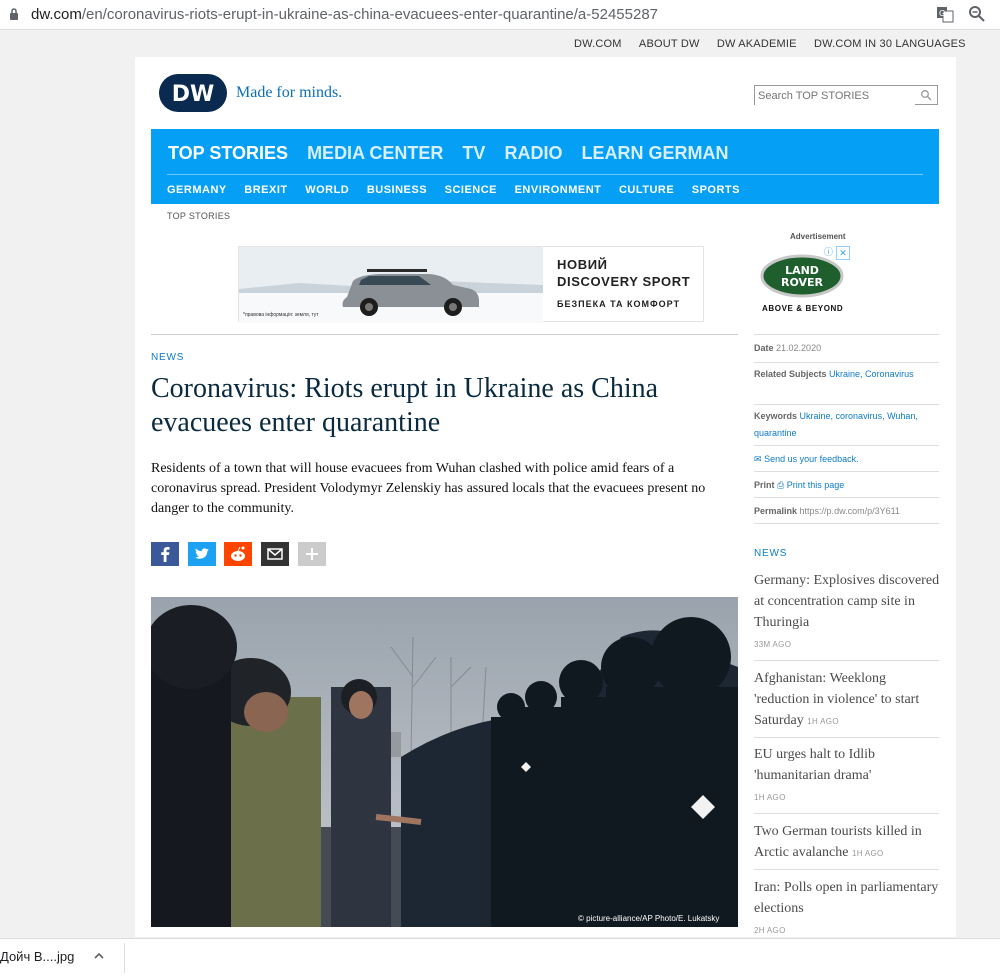 The height and width of the screenshot is (976, 1000). I want to click on twitter-share-icon, so click(202, 554).